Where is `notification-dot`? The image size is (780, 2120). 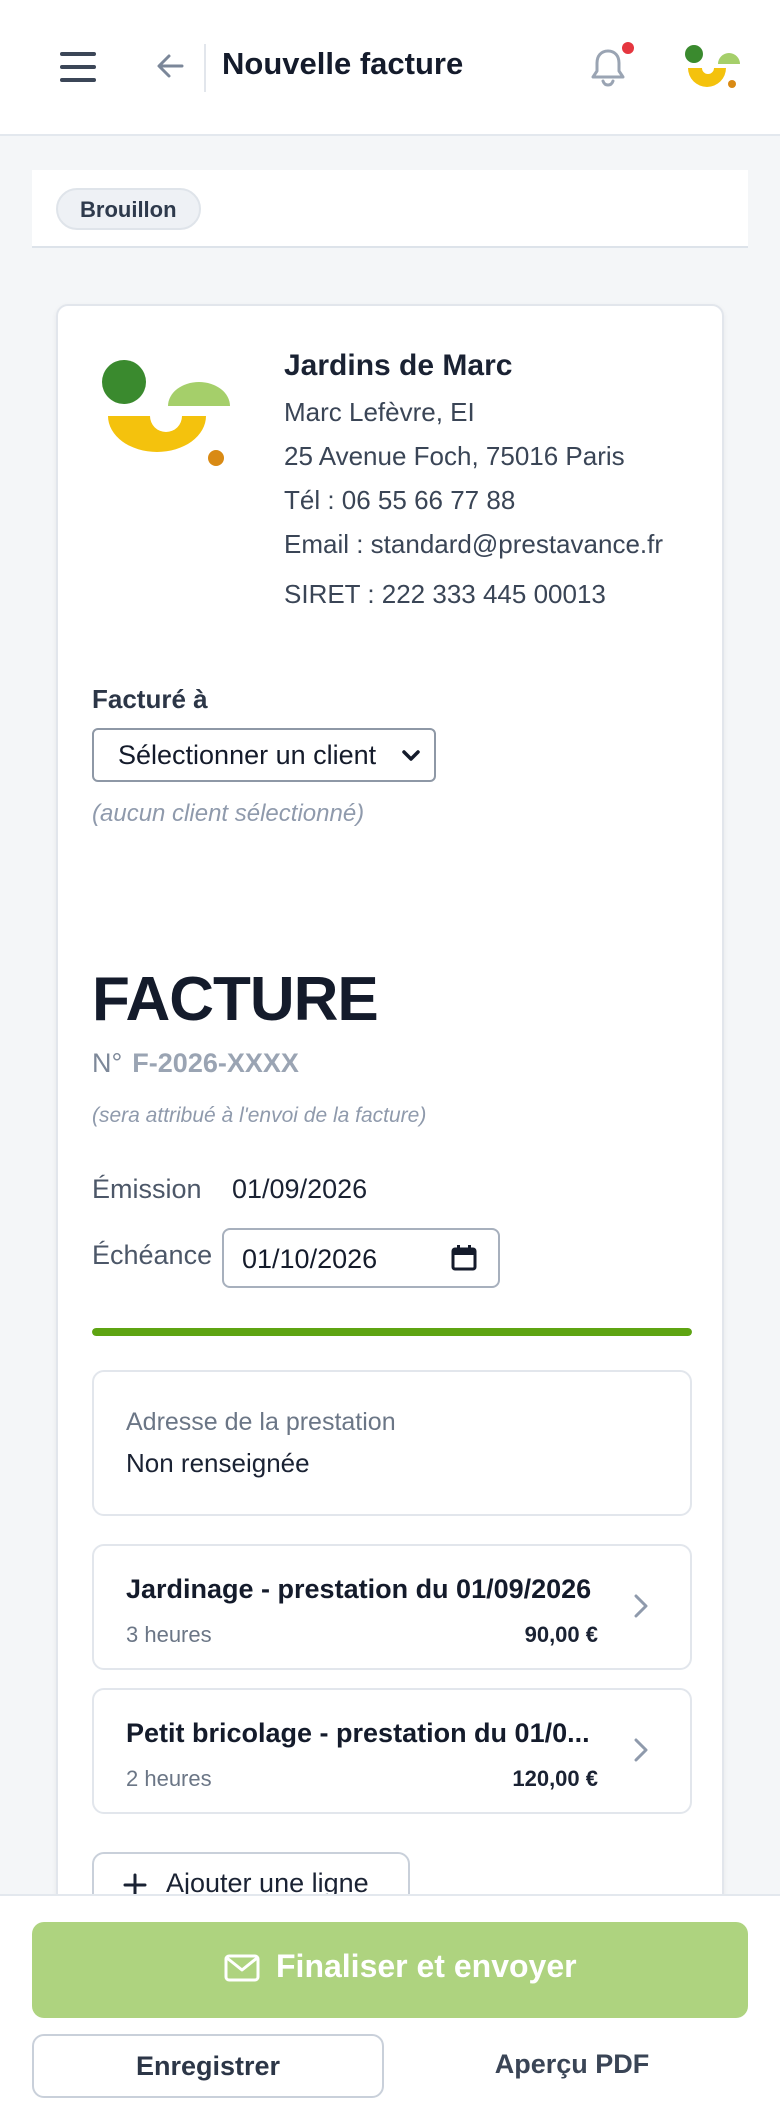 notification-dot is located at coordinates (628, 48).